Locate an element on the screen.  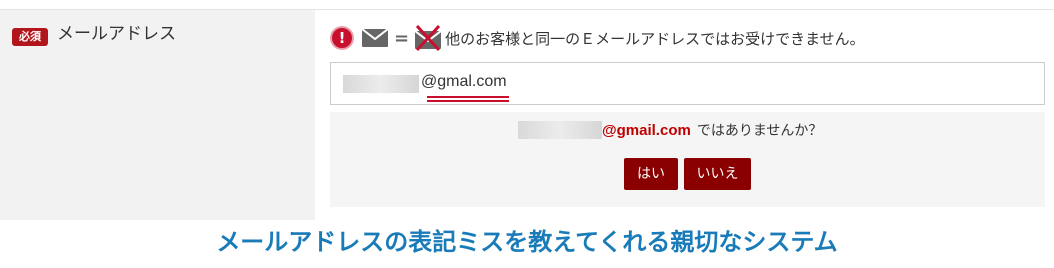
exclamation-circle-icon: ! is located at coordinates (342, 38).